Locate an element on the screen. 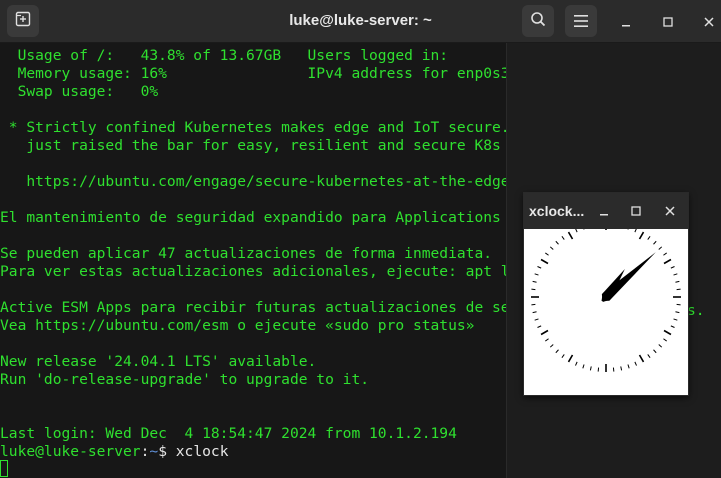 Image resolution: width=721 pixels, height=478 pixels. terminal-prompt-line: luke@luke-server:~$ xclock is located at coordinates (114, 452).